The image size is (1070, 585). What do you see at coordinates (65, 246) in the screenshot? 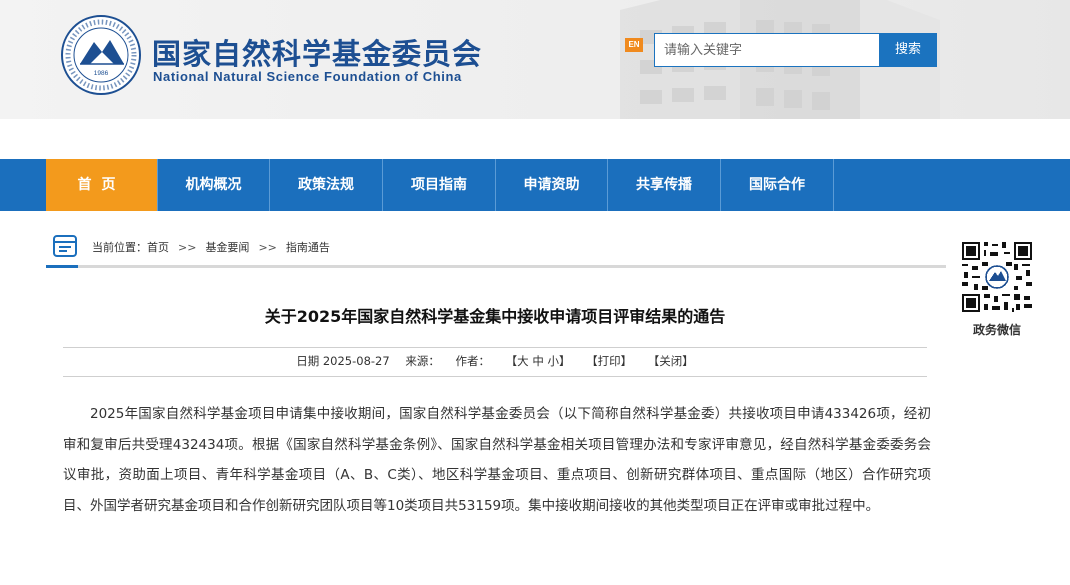
I see `location-icon` at bounding box center [65, 246].